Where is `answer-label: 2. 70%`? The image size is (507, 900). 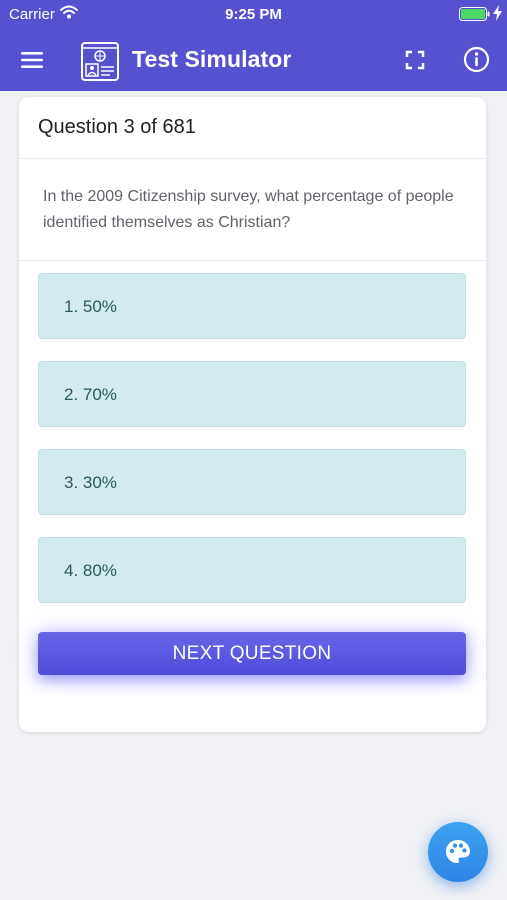
answer-label: 2. 70% is located at coordinates (90, 394).